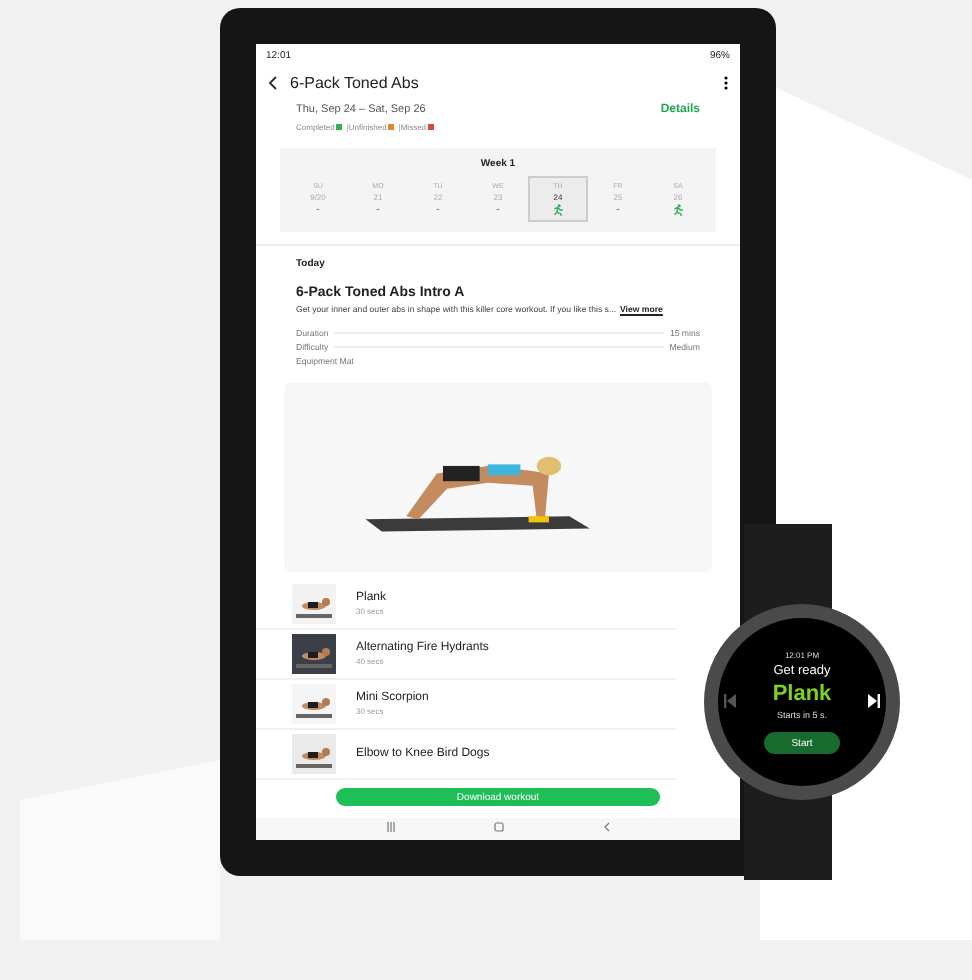  What do you see at coordinates (802, 694) in the screenshot?
I see `watch-exercise: Plank` at bounding box center [802, 694].